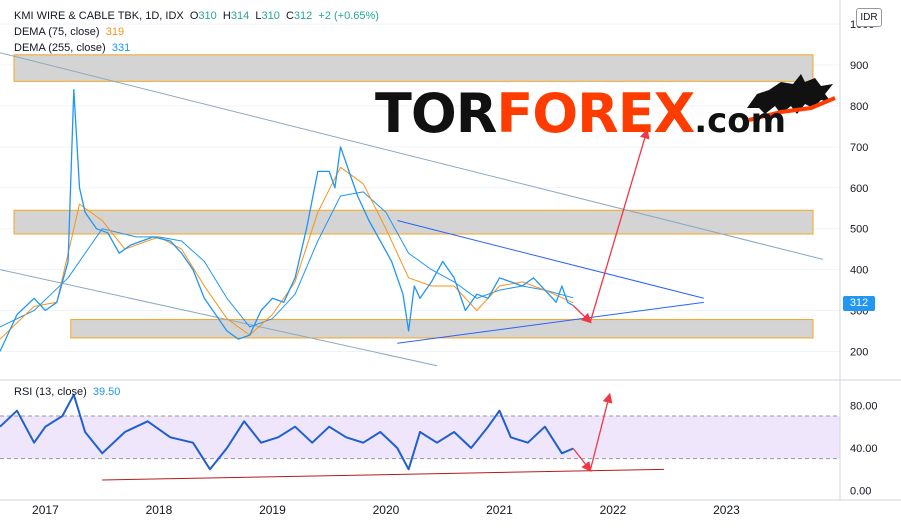  What do you see at coordinates (859, 107) in the screenshot?
I see `y-tick-label: 800` at bounding box center [859, 107].